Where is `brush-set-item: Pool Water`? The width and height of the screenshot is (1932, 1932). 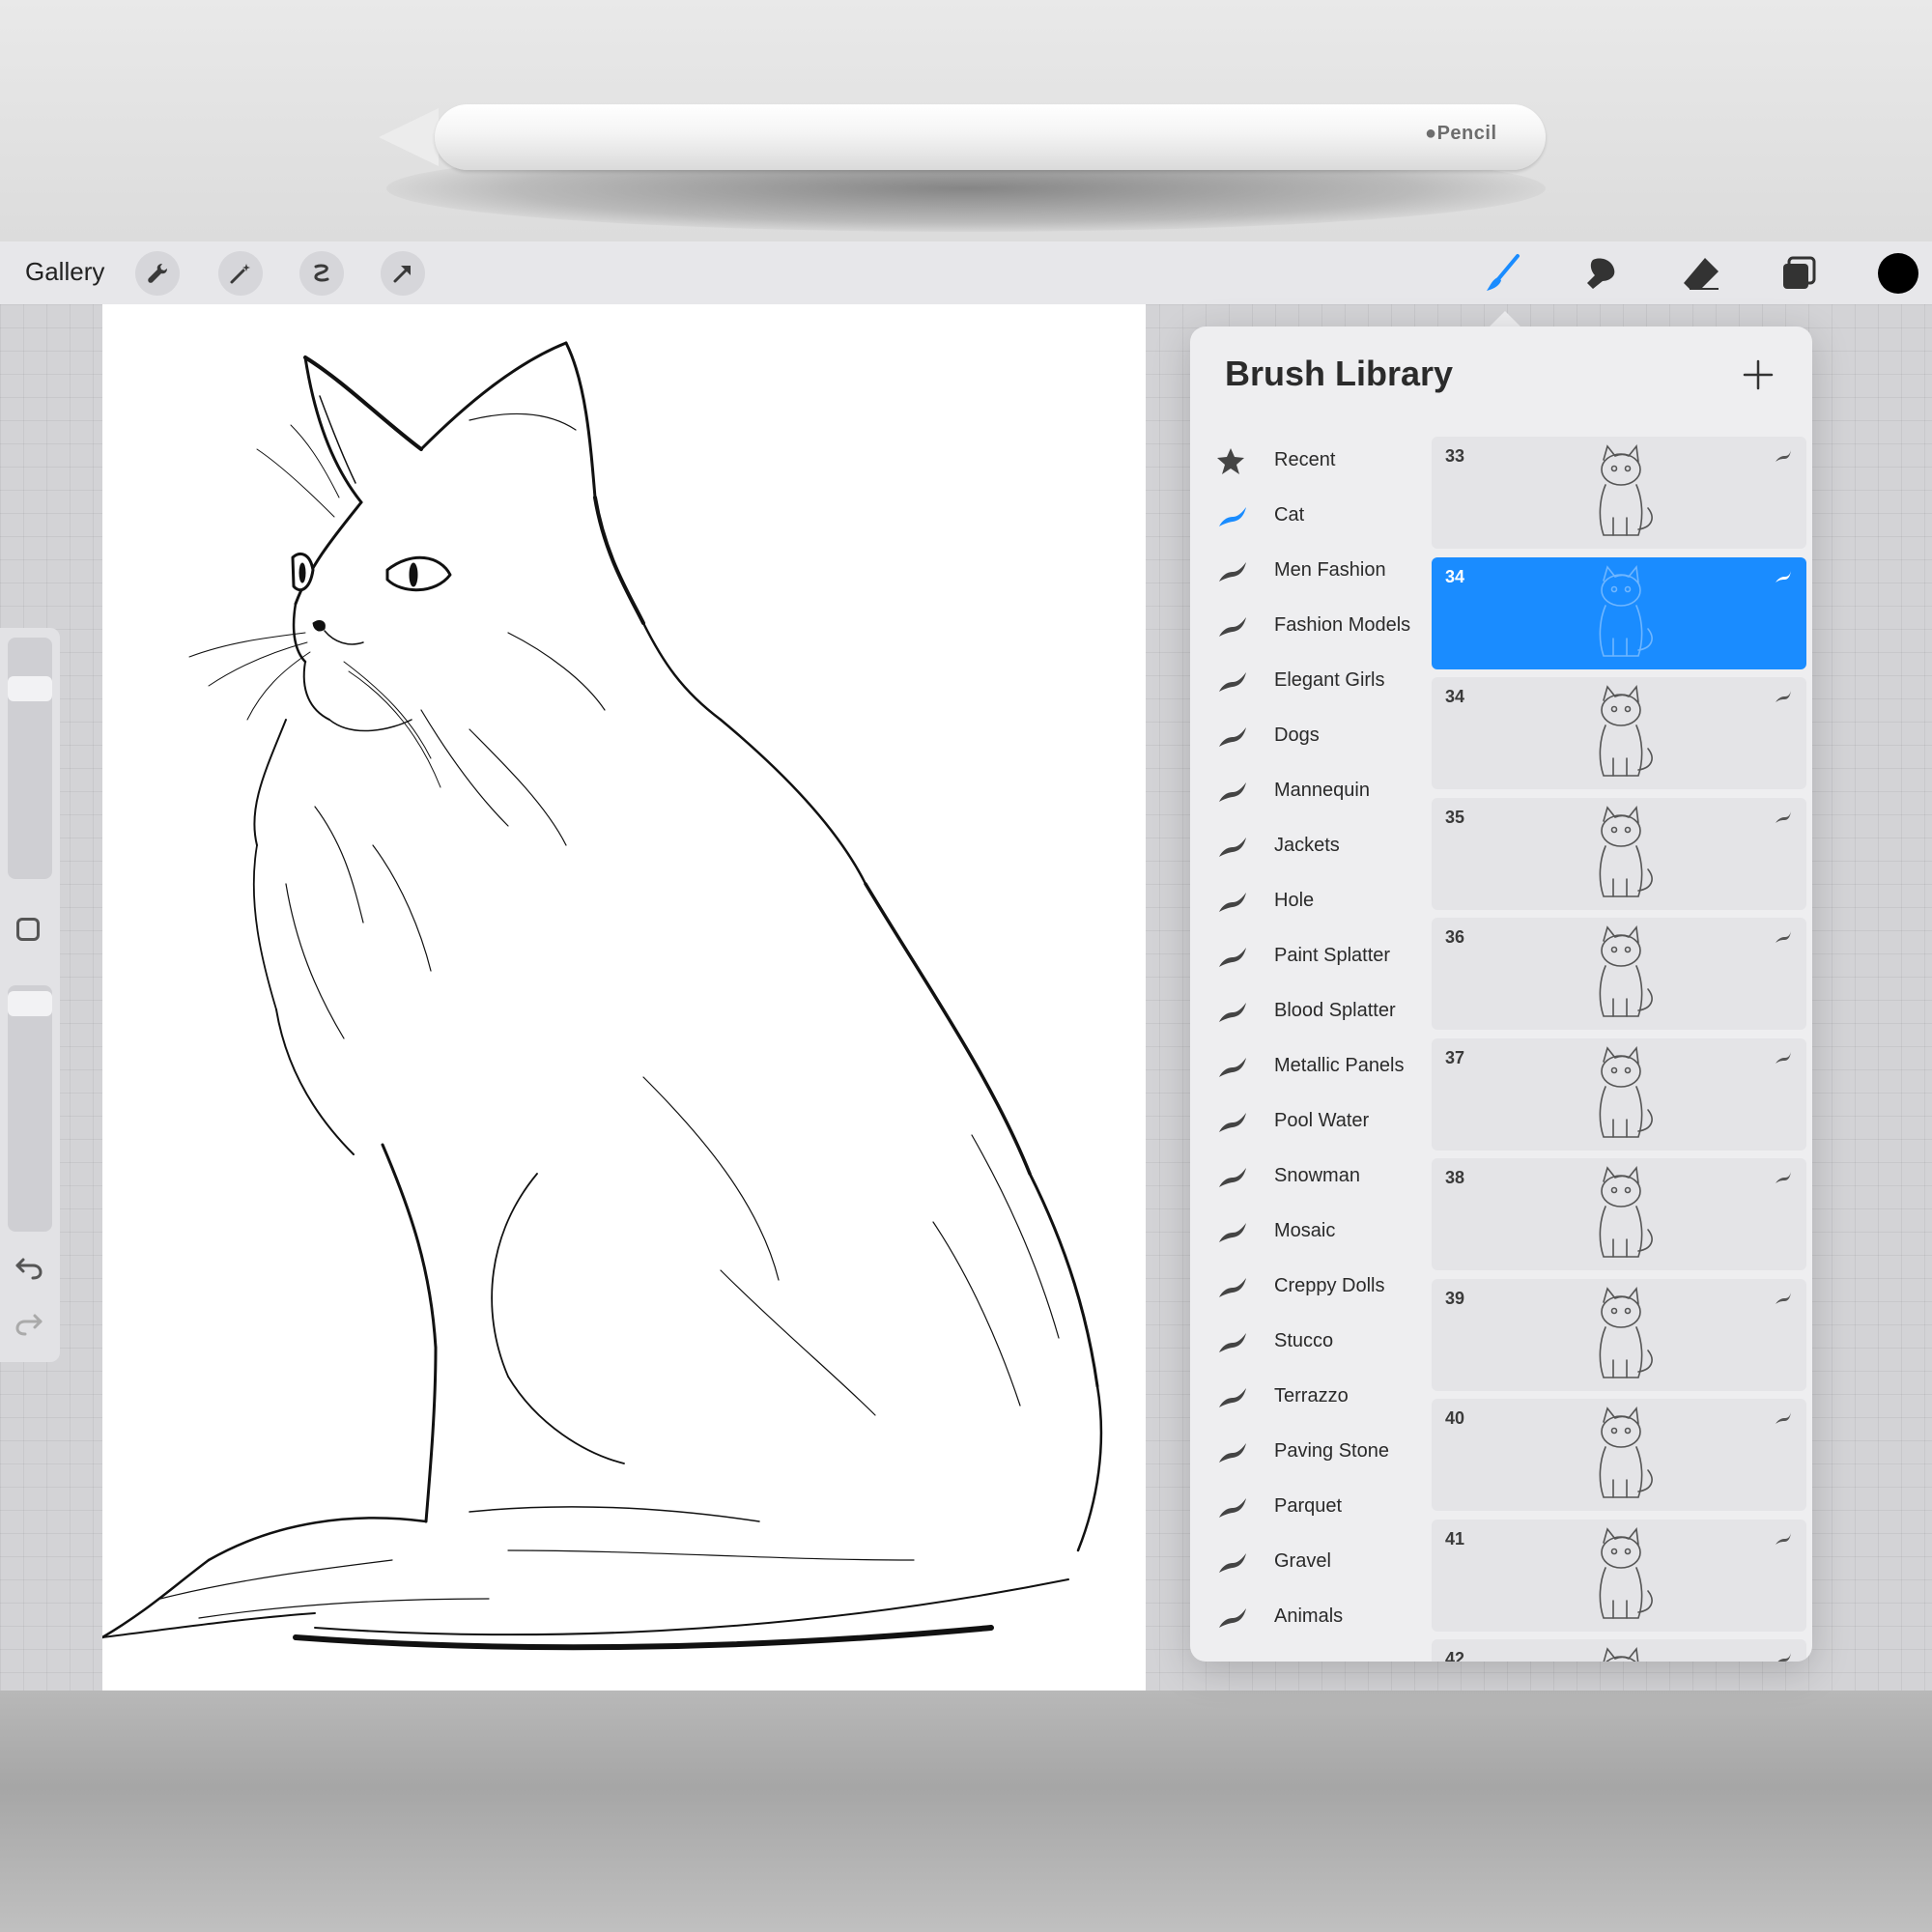
brush-set-item: Pool Water is located at coordinates (1311, 1121).